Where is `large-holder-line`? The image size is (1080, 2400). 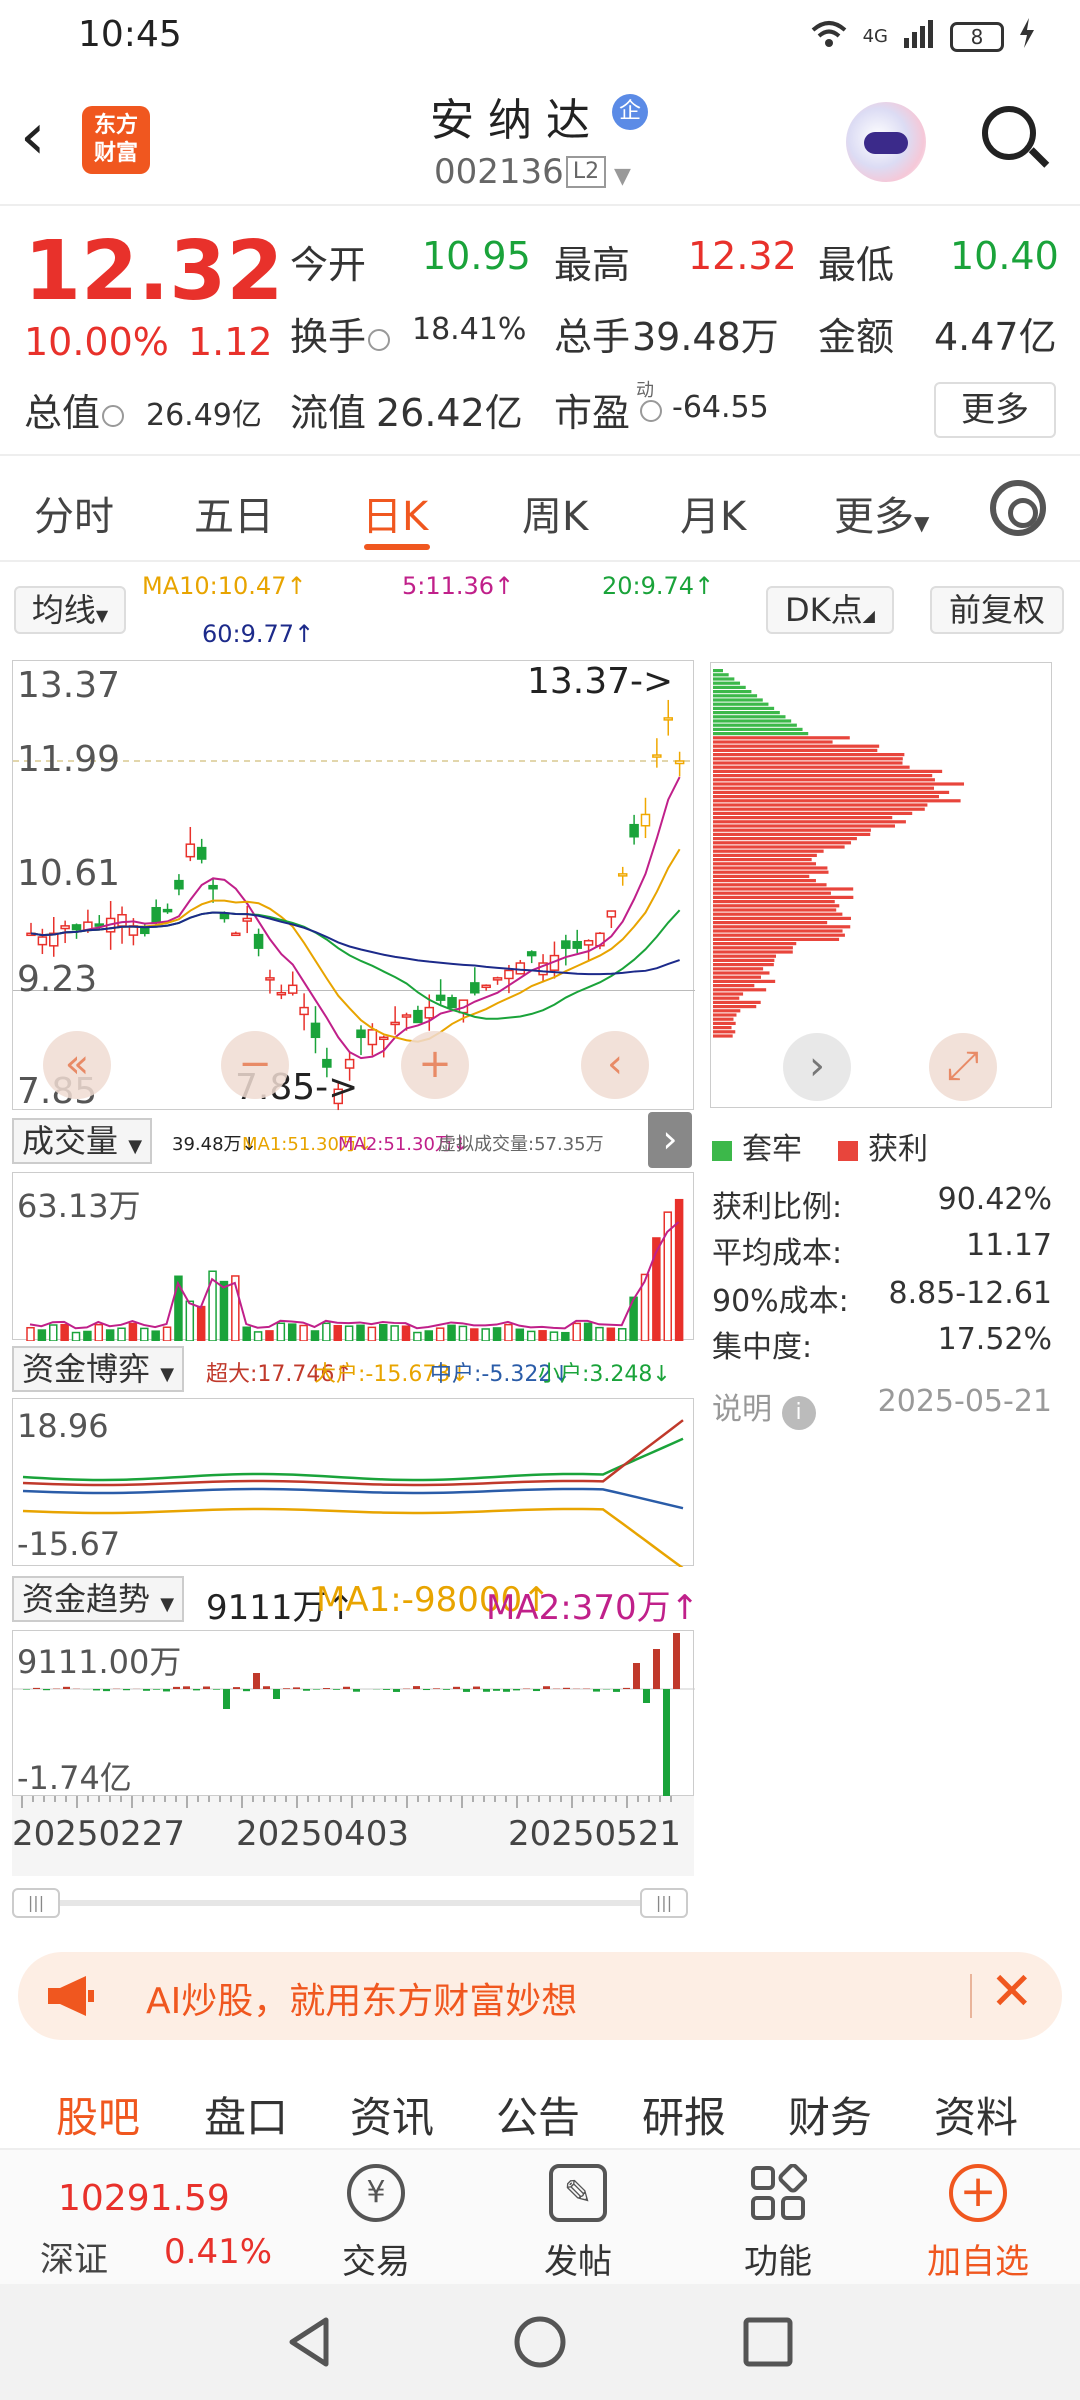 large-holder-line is located at coordinates (353, 1538).